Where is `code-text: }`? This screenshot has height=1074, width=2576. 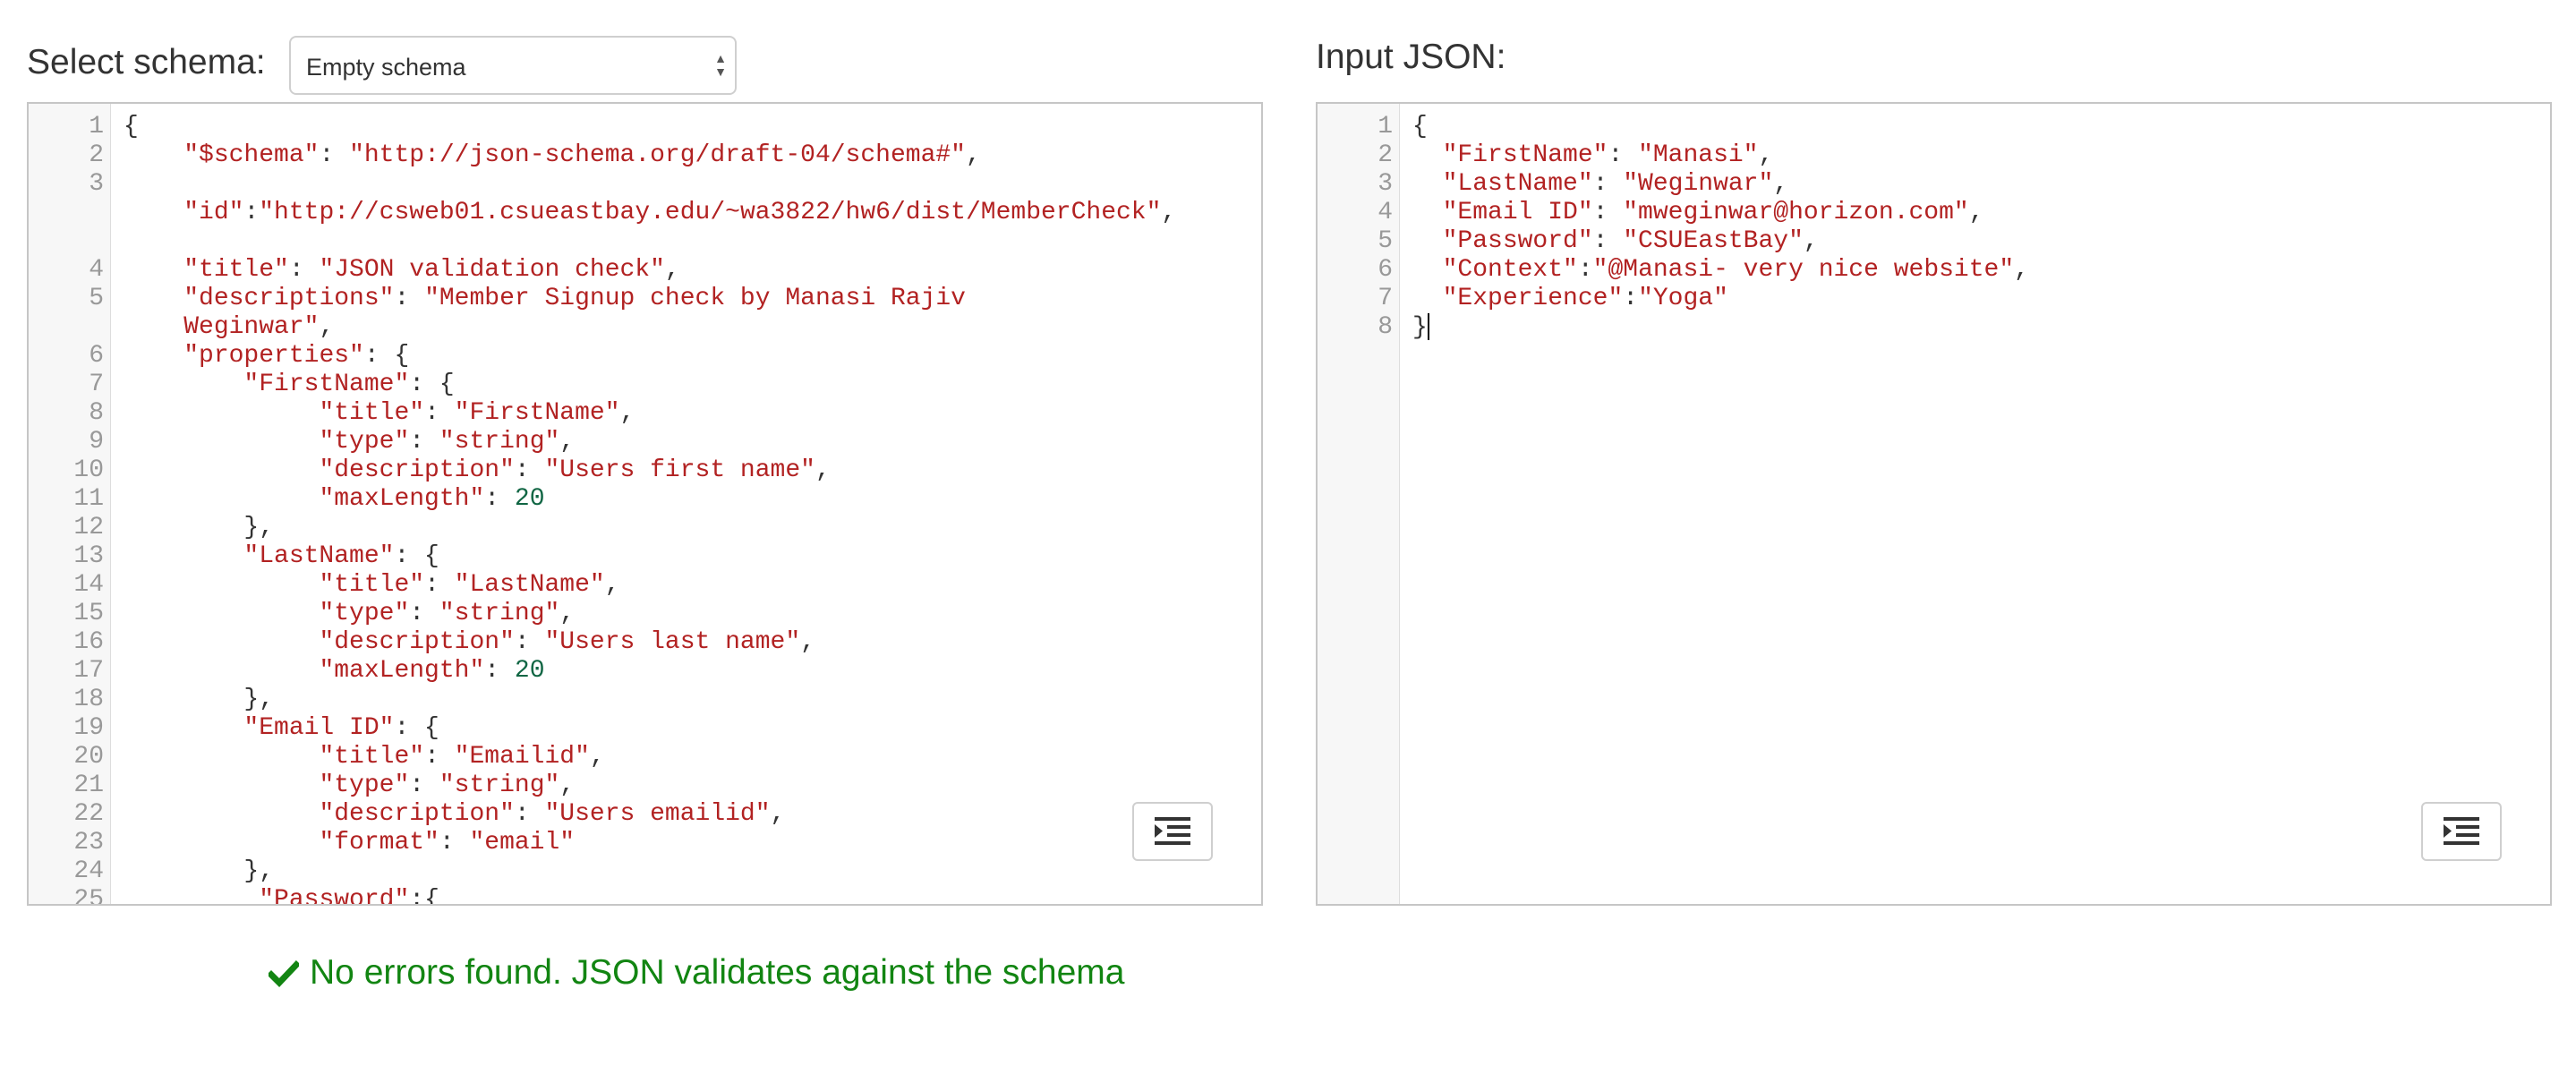
code-text: } is located at coordinates (1977, 327).